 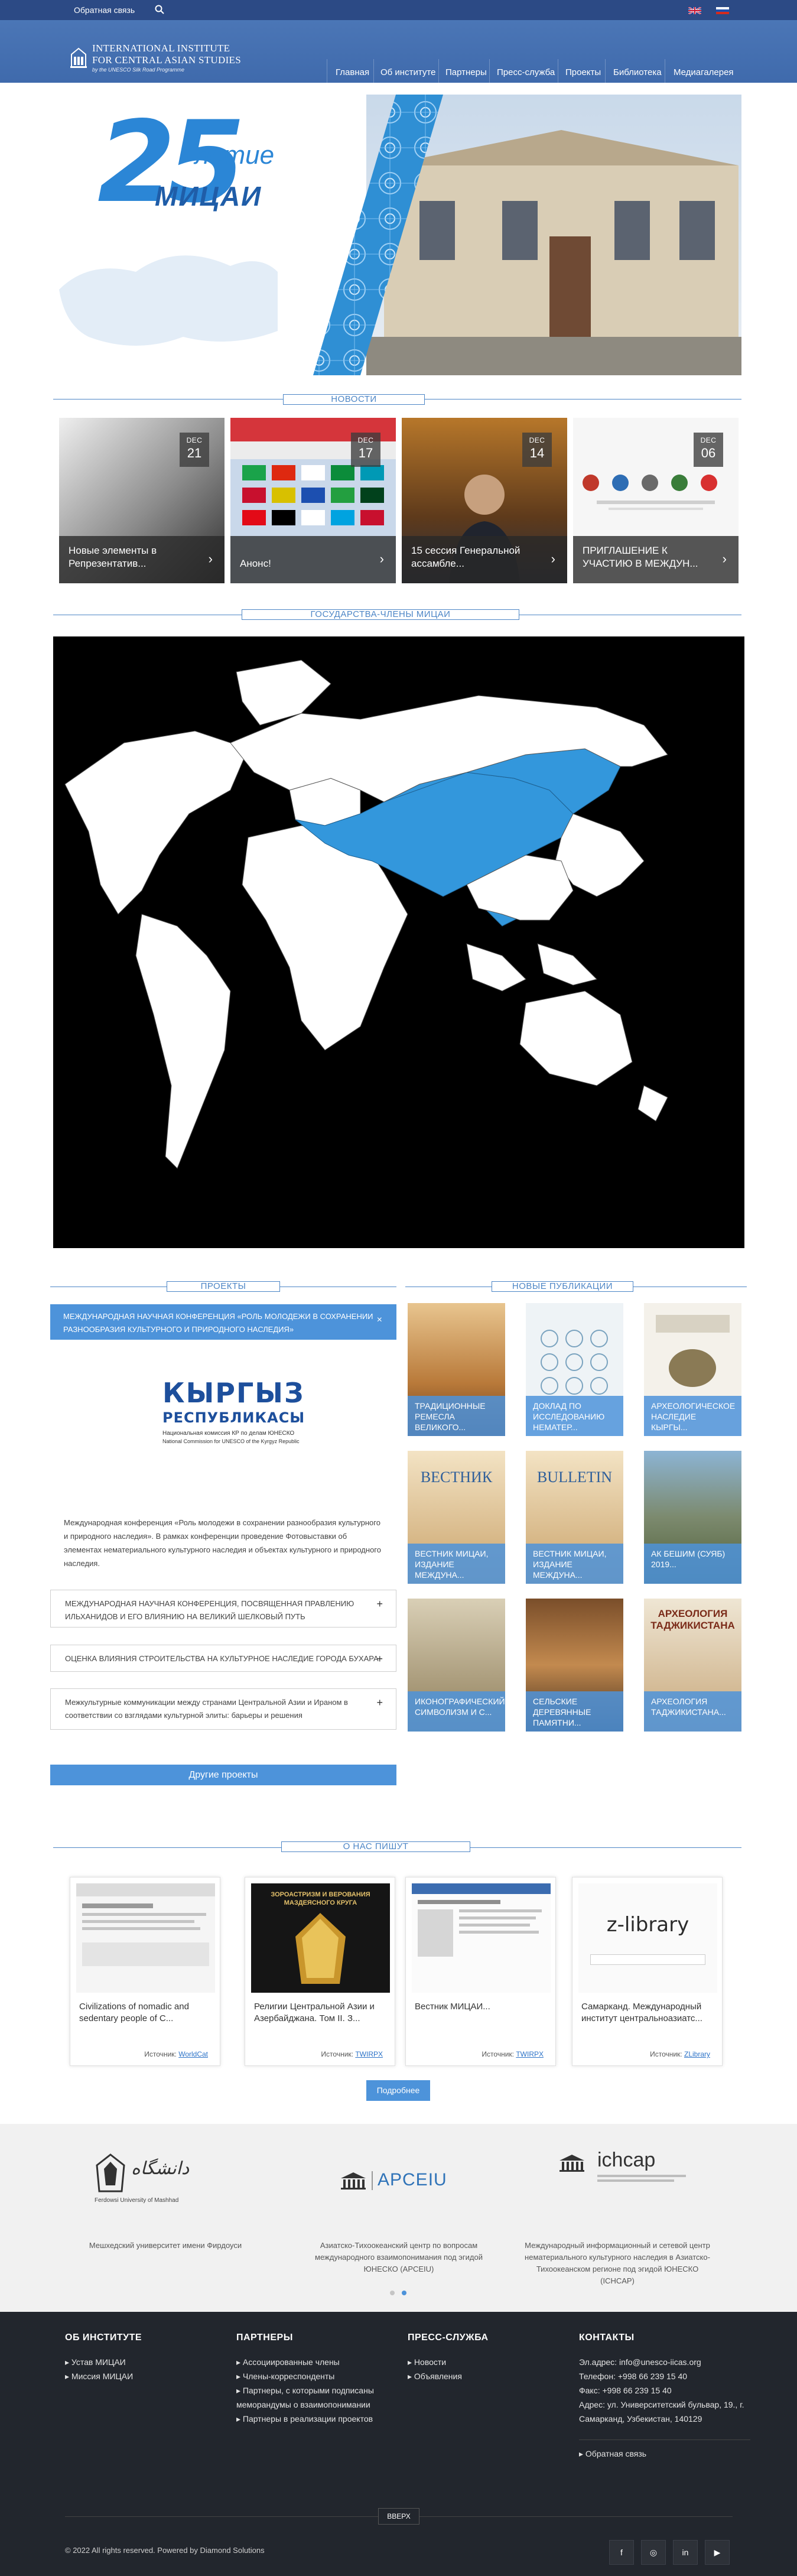 I want to click on footer-link: ▸ Члены-корреспонденты, so click(x=316, y=2376).